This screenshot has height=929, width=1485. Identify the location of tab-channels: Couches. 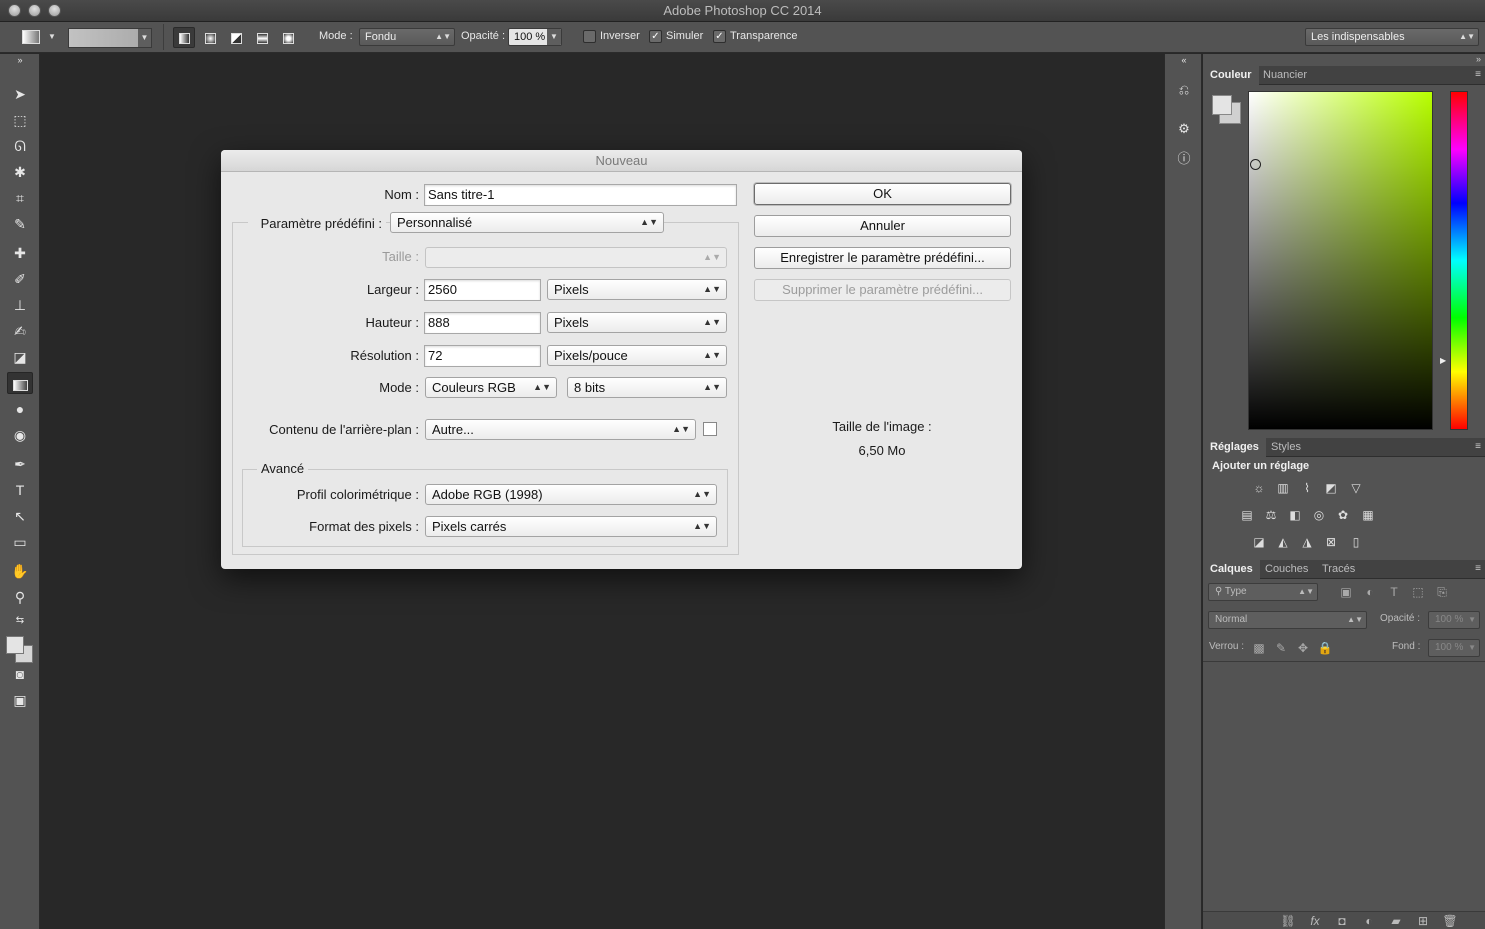
(1286, 569).